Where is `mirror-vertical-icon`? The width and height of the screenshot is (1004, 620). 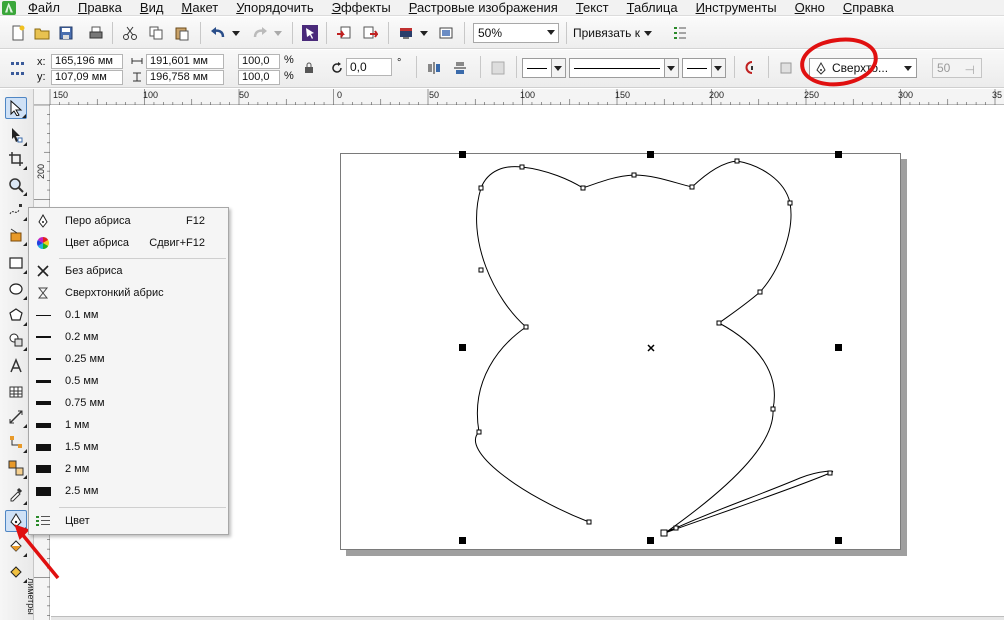
mirror-vertical-icon is located at coordinates (460, 68).